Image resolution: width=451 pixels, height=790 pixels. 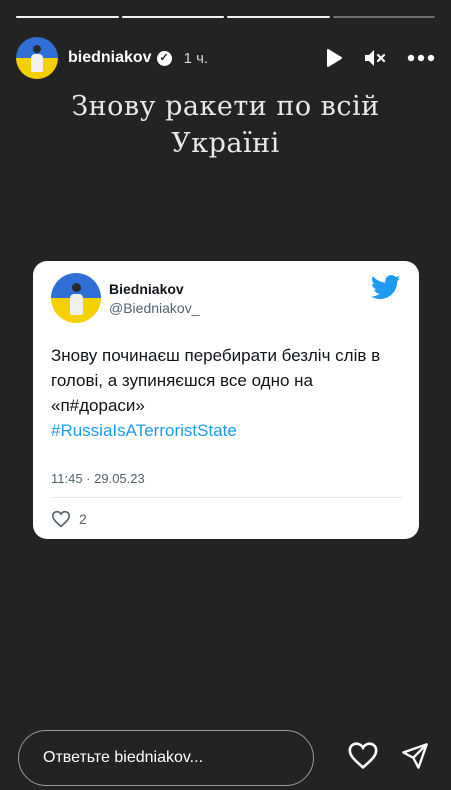 I want to click on heart-icon, so click(x=363, y=758).